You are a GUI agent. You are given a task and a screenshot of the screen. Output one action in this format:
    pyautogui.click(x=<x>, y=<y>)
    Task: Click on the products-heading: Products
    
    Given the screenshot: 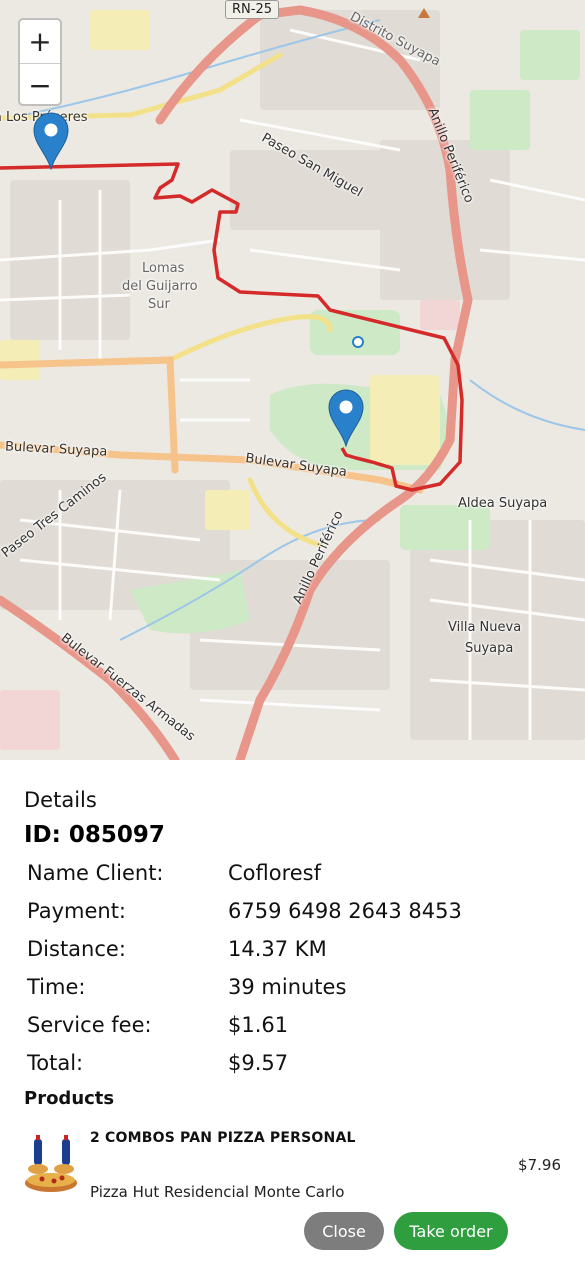 What is the action you would take?
    pyautogui.click(x=69, y=1098)
    